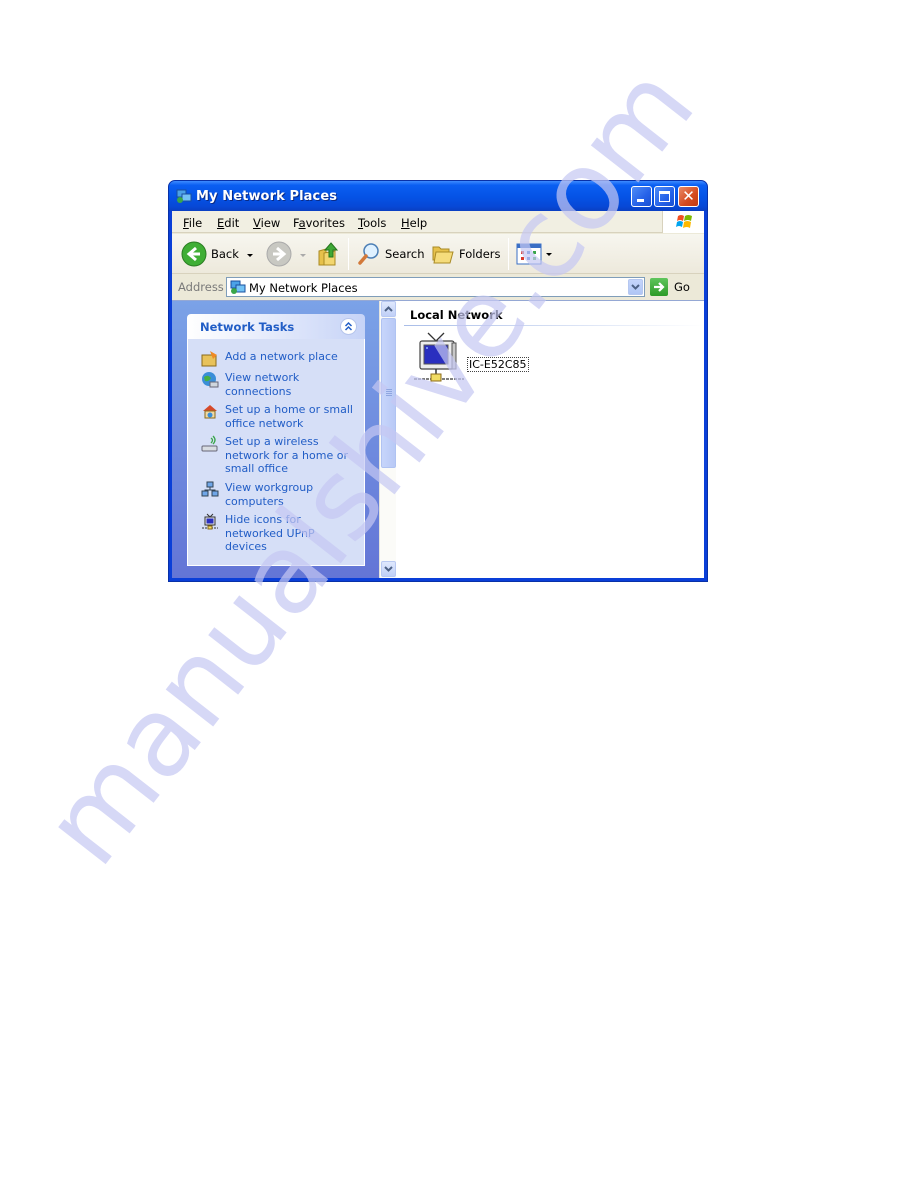 This screenshot has width=918, height=1188. I want to click on double-chevron-up-icon, so click(348, 326).